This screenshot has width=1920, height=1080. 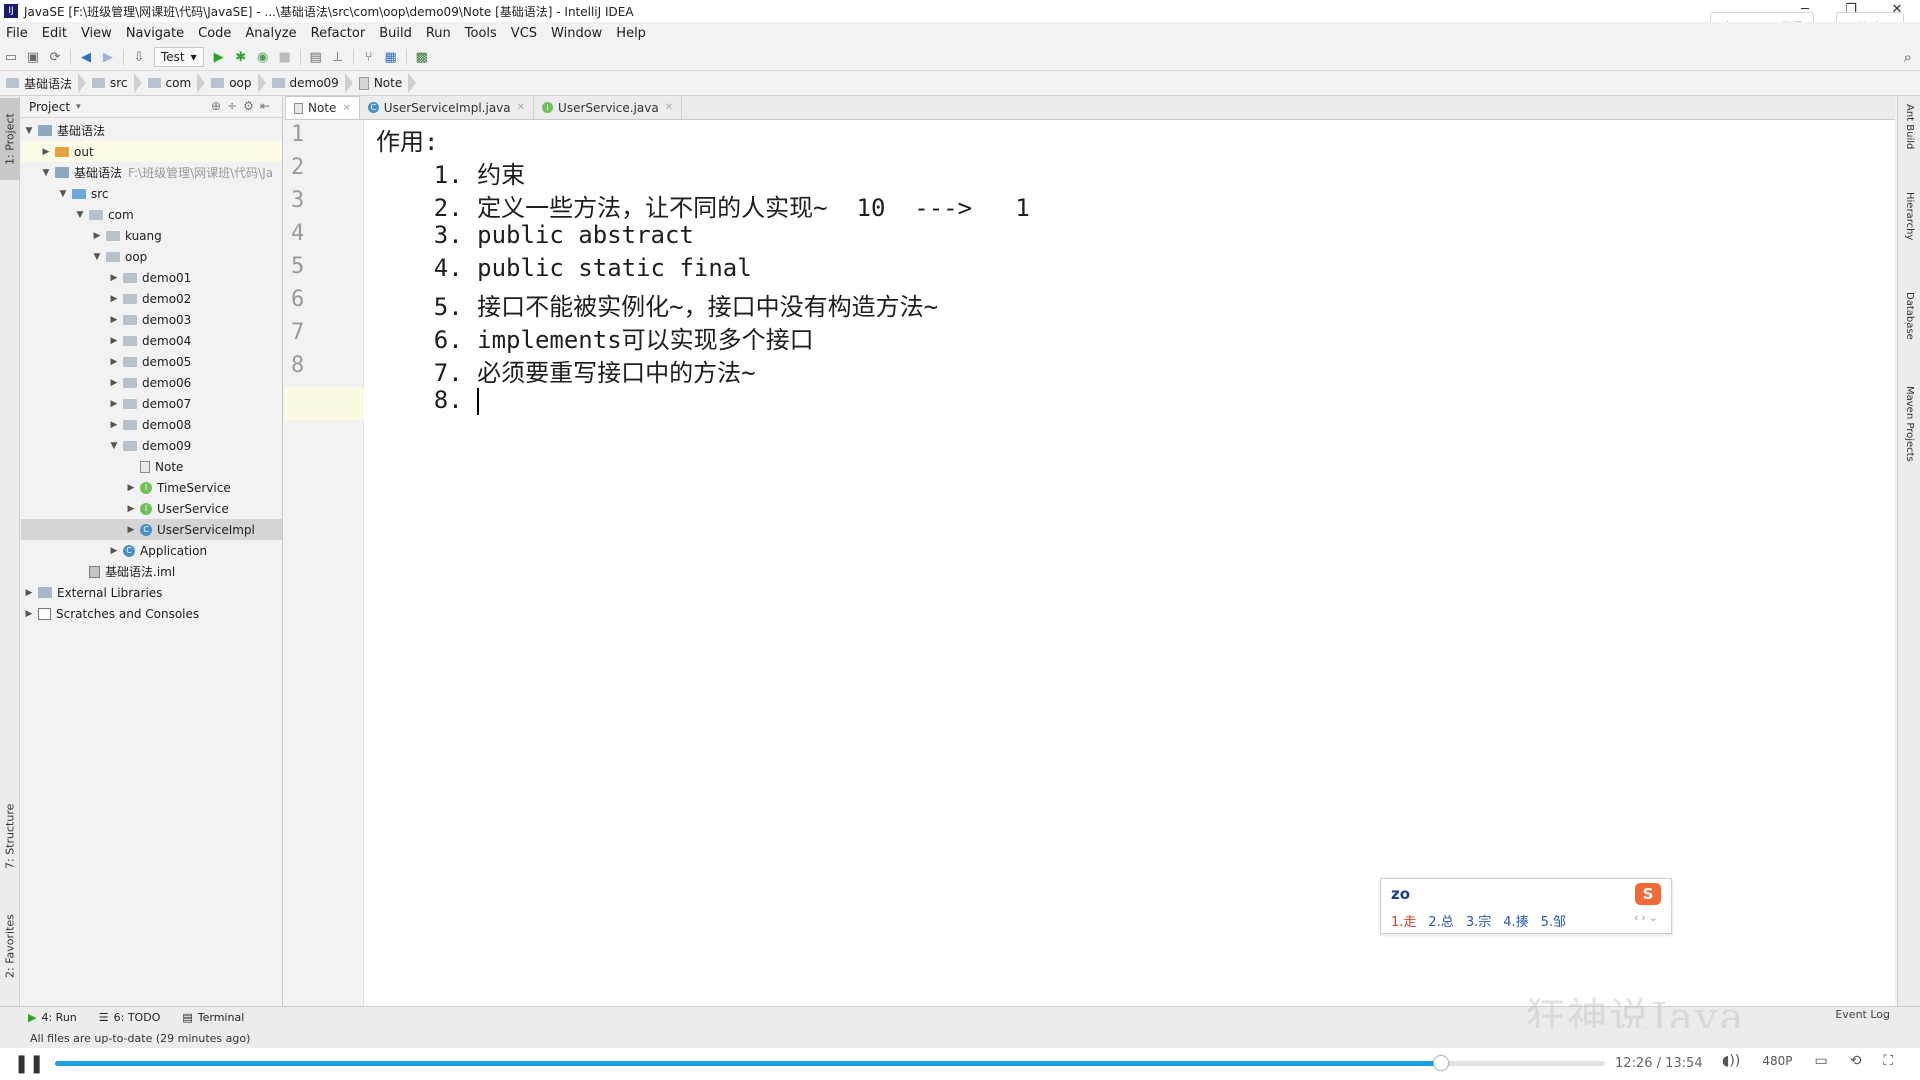 What do you see at coordinates (151, 256) in the screenshot?
I see `tree-item: ▼ oop` at bounding box center [151, 256].